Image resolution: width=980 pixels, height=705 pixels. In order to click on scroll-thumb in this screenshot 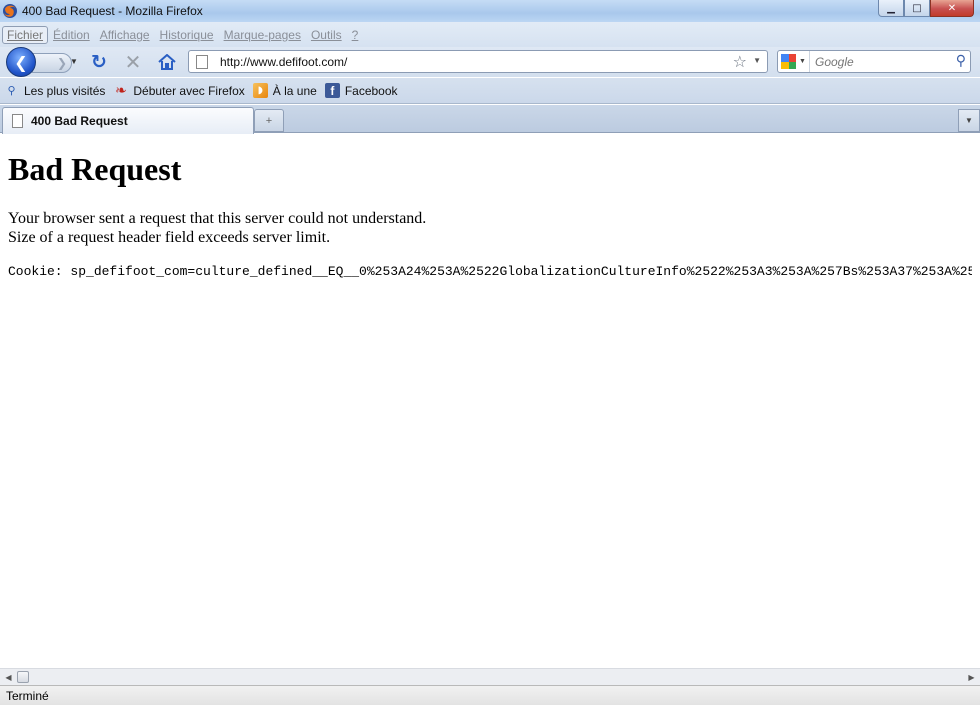, I will do `click(23, 677)`.